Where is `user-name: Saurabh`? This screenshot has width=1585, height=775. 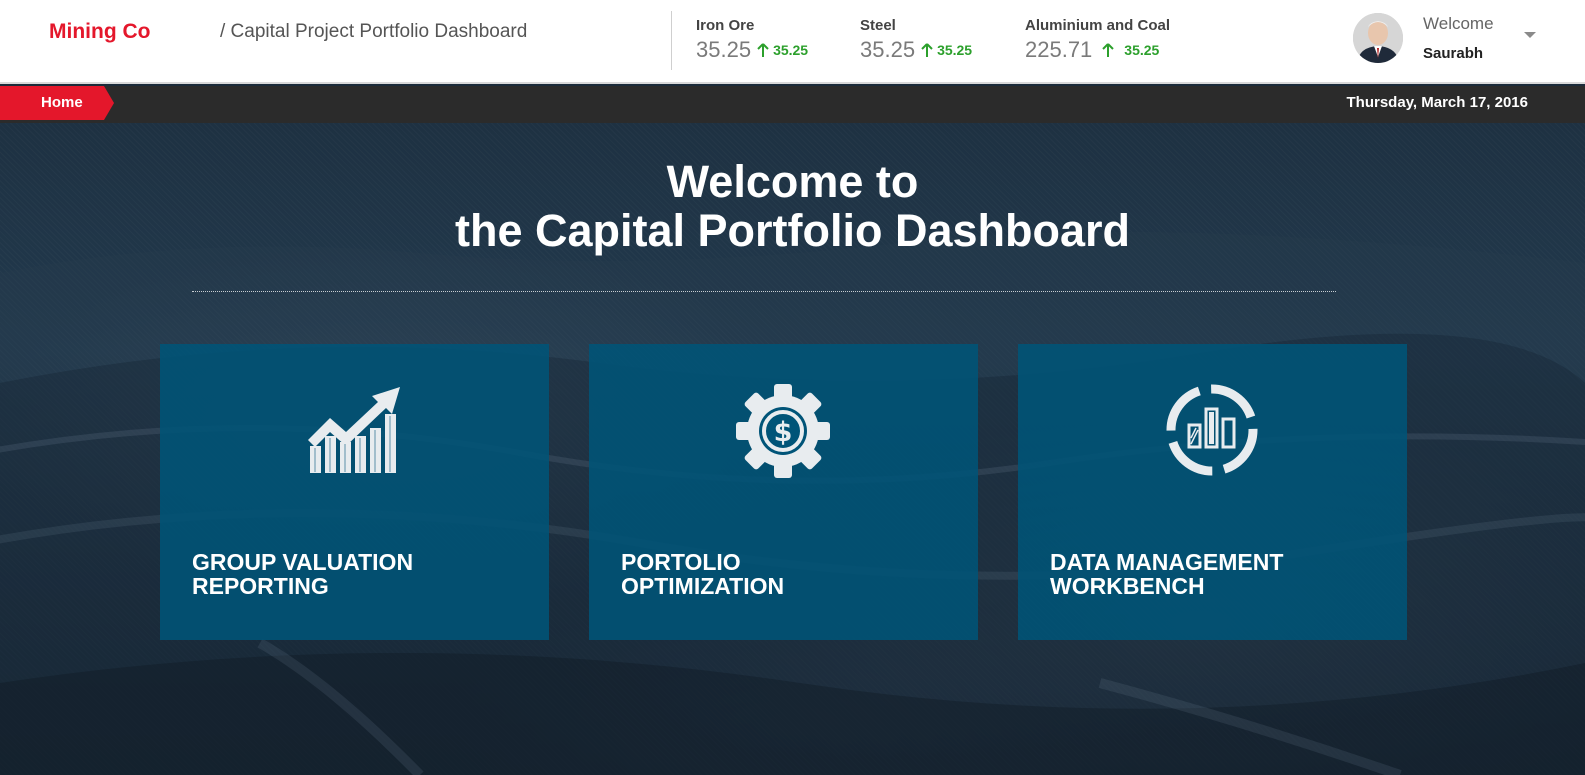 user-name: Saurabh is located at coordinates (1453, 53).